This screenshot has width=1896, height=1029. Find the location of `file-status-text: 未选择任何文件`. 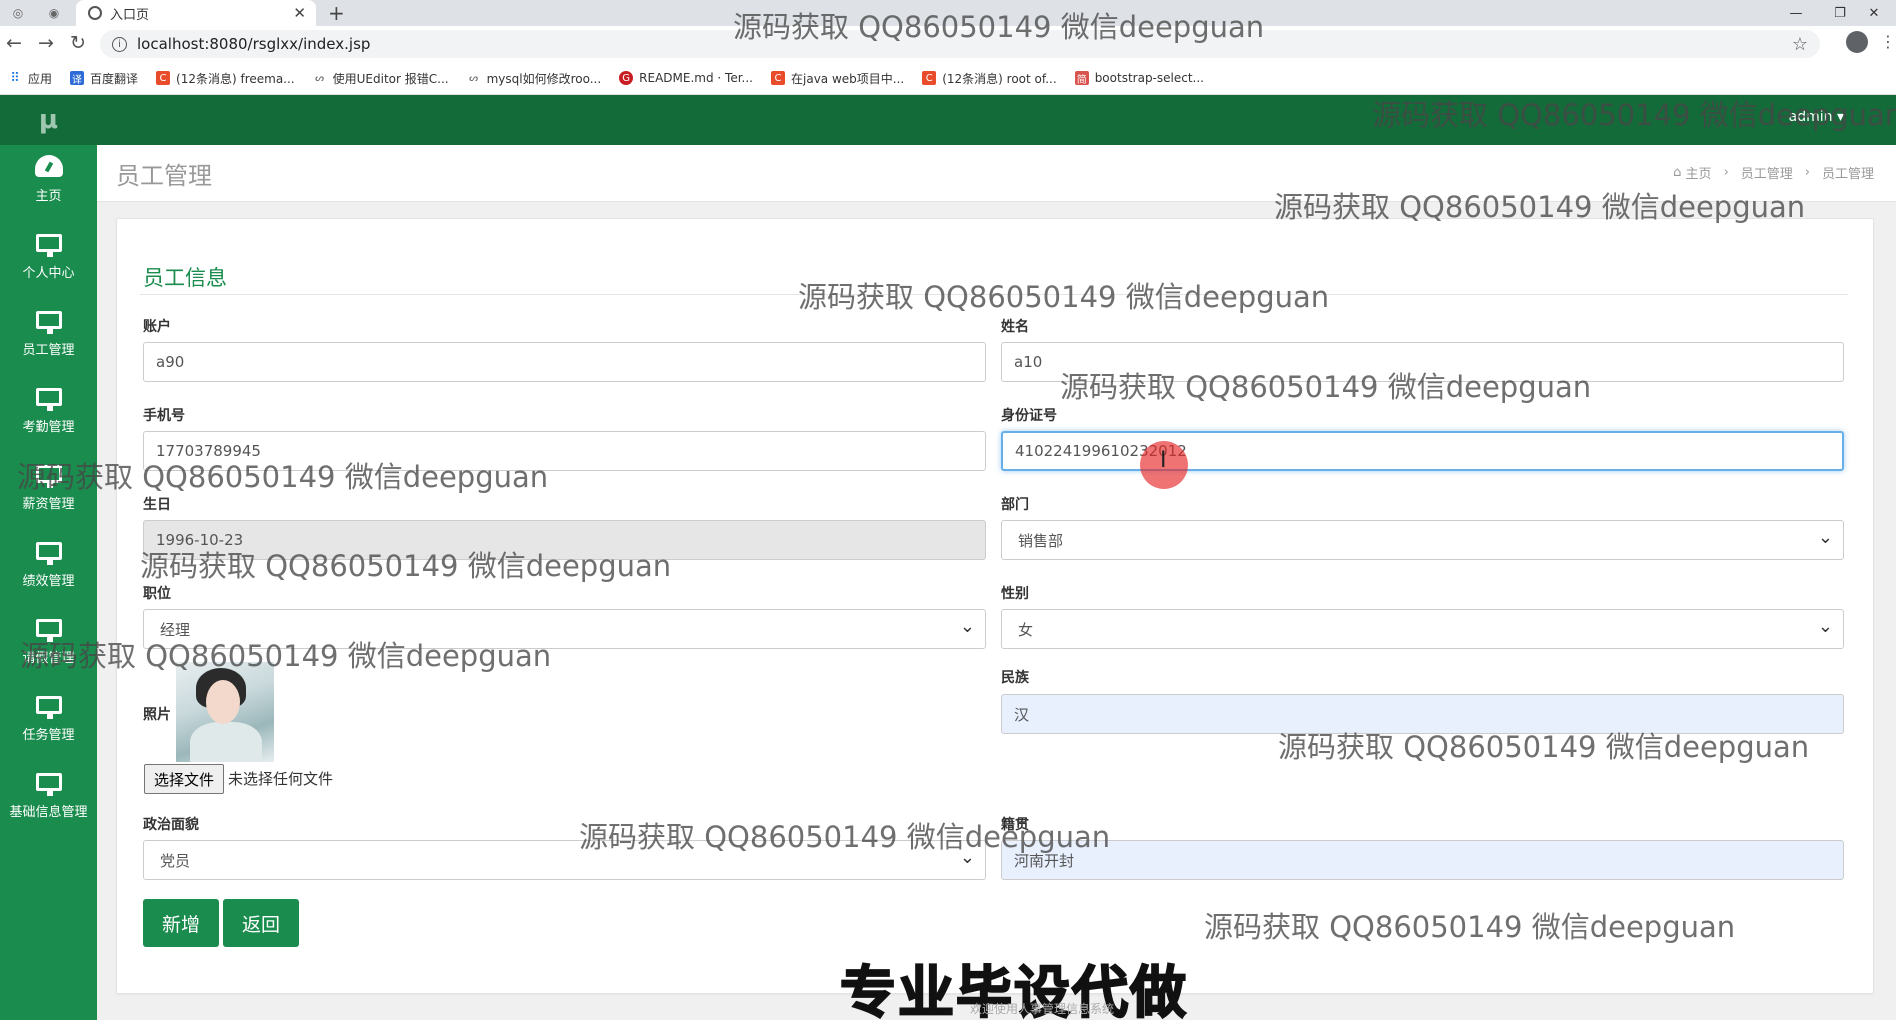

file-status-text: 未选择任何文件 is located at coordinates (281, 779).